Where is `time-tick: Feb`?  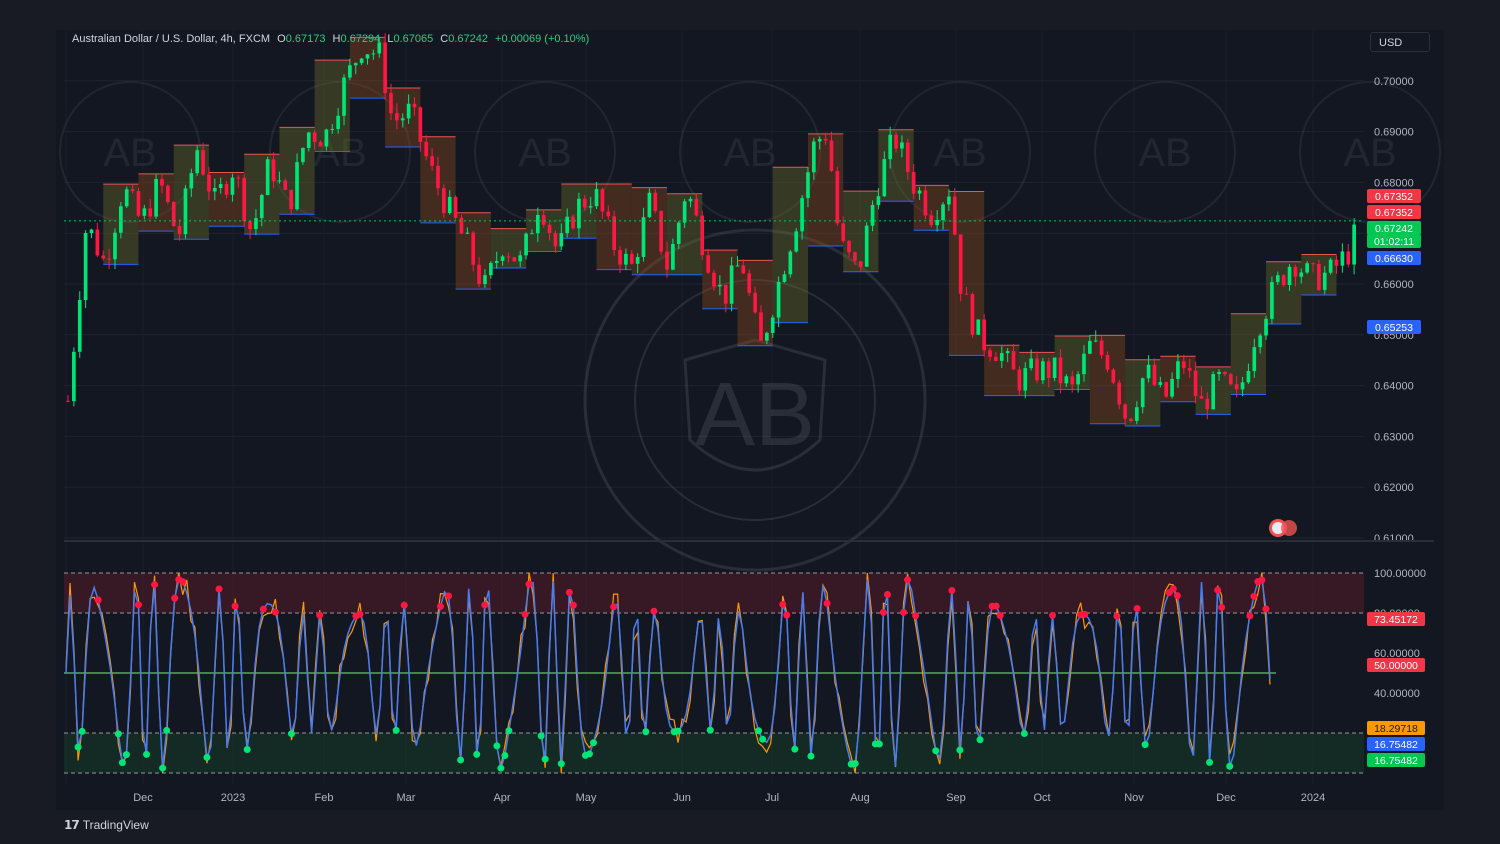
time-tick: Feb is located at coordinates (324, 798).